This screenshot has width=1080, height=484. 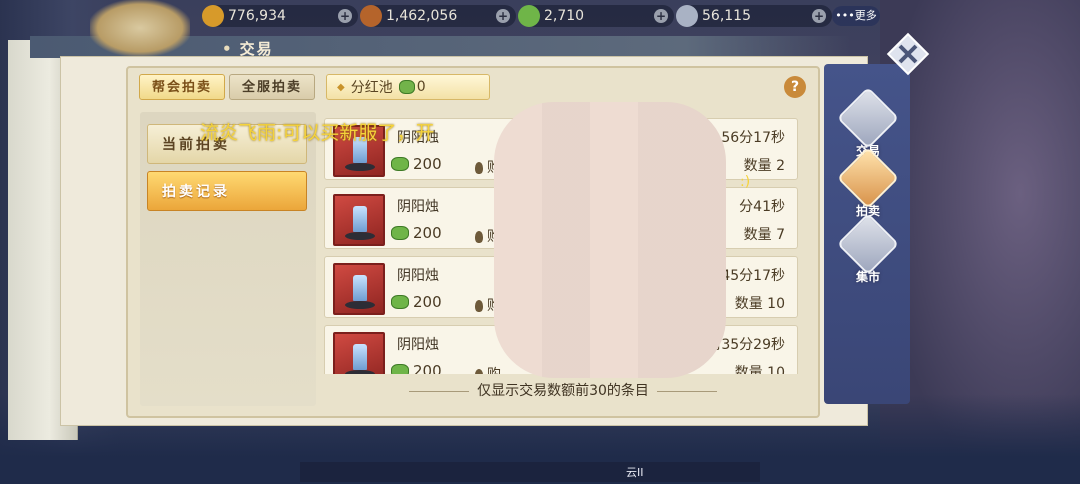 I want to click on tab-guild-auction: 帮会拍卖, so click(x=182, y=87).